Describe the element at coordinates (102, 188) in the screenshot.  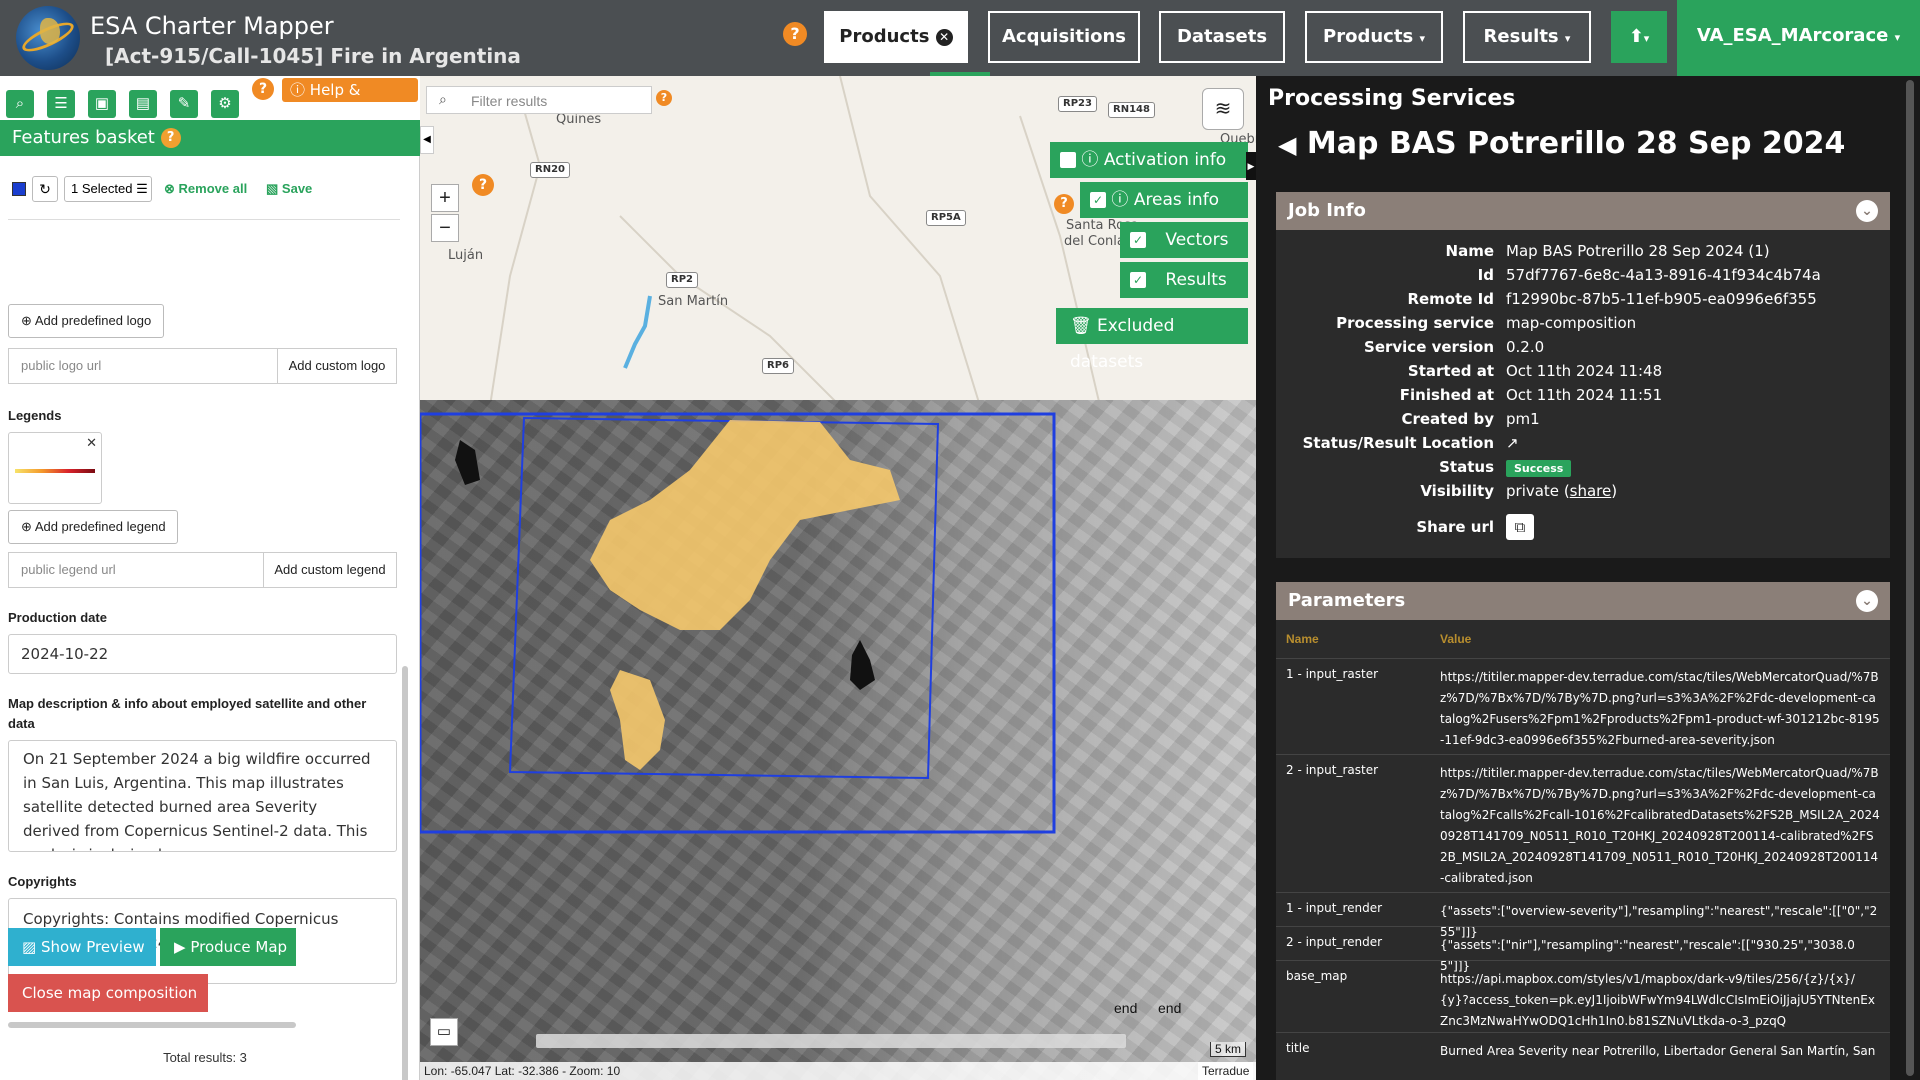
I see `selected-count: 1 Selected` at that location.